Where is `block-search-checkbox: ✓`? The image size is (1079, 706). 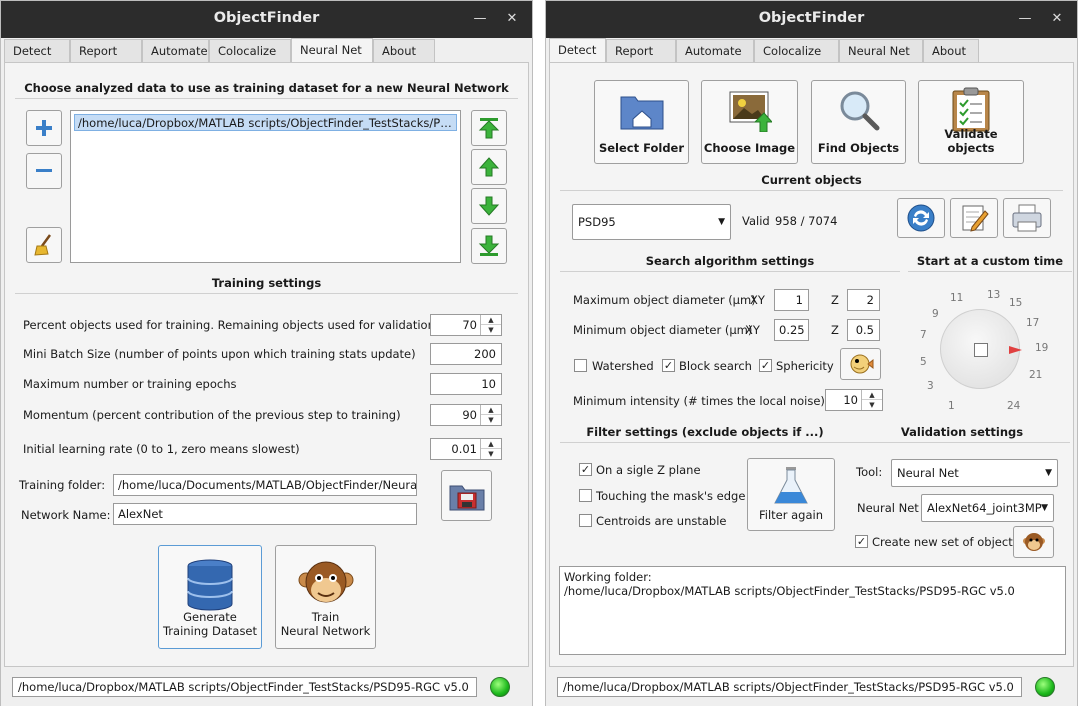 block-search-checkbox: ✓ is located at coordinates (668, 365).